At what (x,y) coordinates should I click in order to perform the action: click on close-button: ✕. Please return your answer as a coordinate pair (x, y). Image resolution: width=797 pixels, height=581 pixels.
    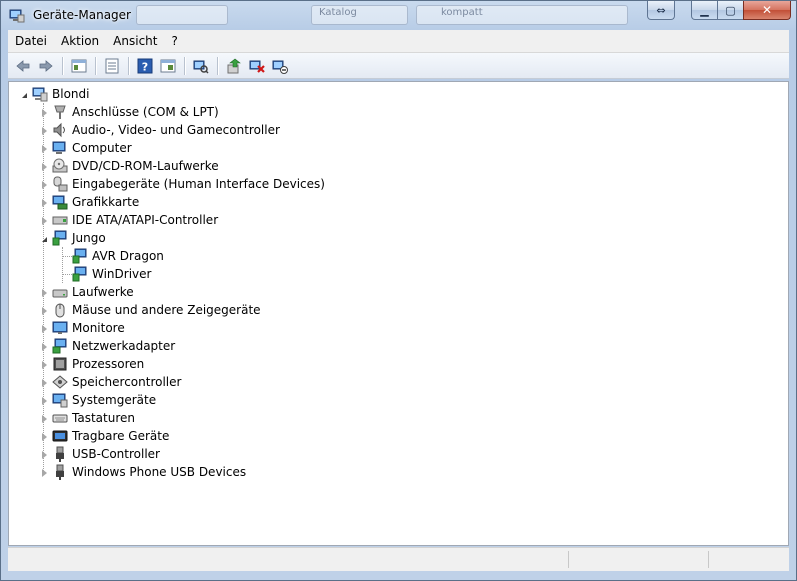
    Looking at the image, I should click on (767, 10).